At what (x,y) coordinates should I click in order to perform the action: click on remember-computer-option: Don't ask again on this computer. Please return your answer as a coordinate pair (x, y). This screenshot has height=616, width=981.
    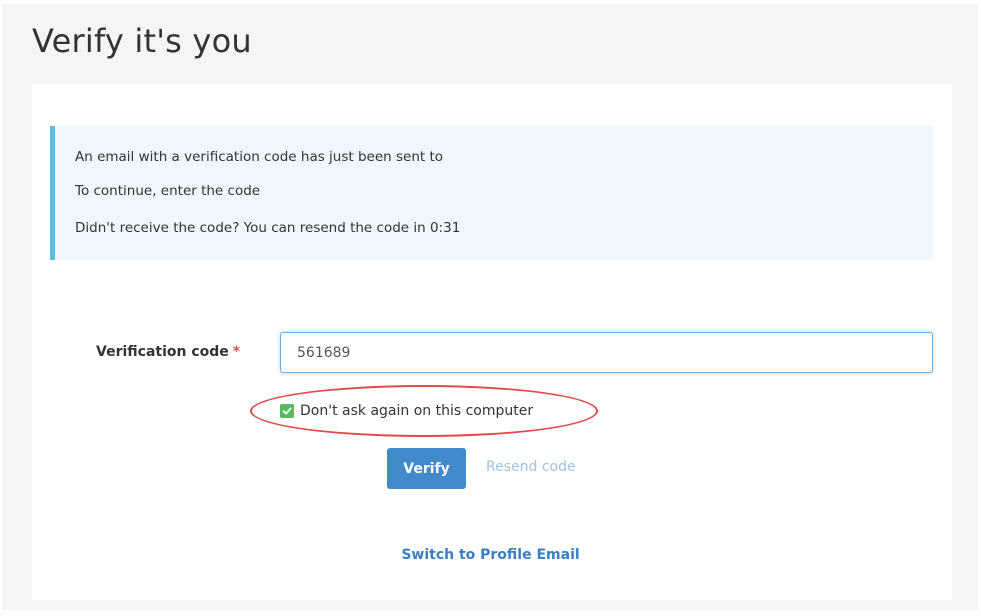
    Looking at the image, I should click on (406, 411).